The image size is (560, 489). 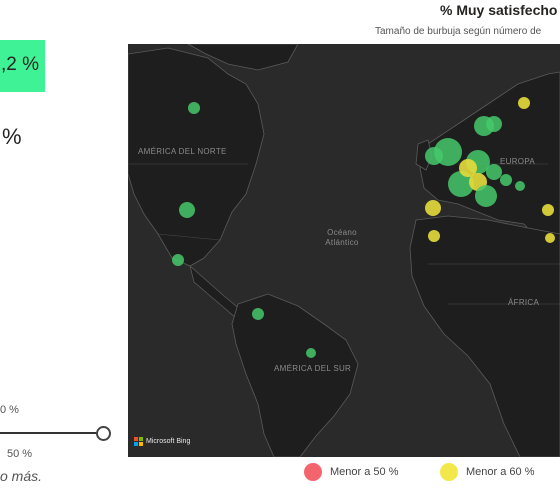 What do you see at coordinates (313, 472) in the screenshot?
I see `legend-red-dot-icon` at bounding box center [313, 472].